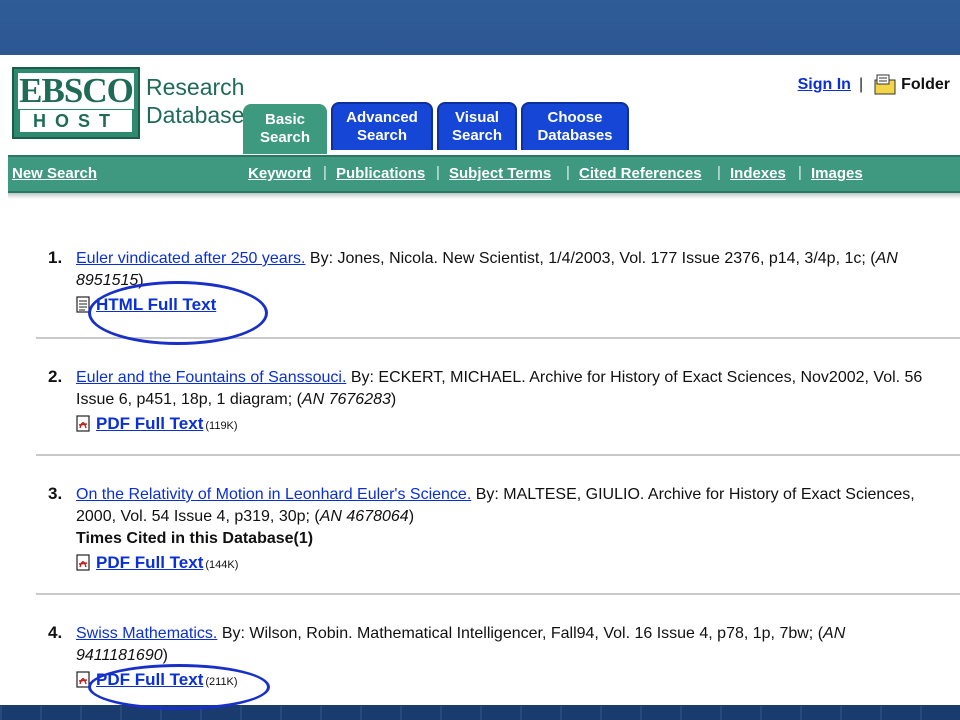 Image resolution: width=960 pixels, height=720 pixels. I want to click on folder-icon, so click(885, 85).